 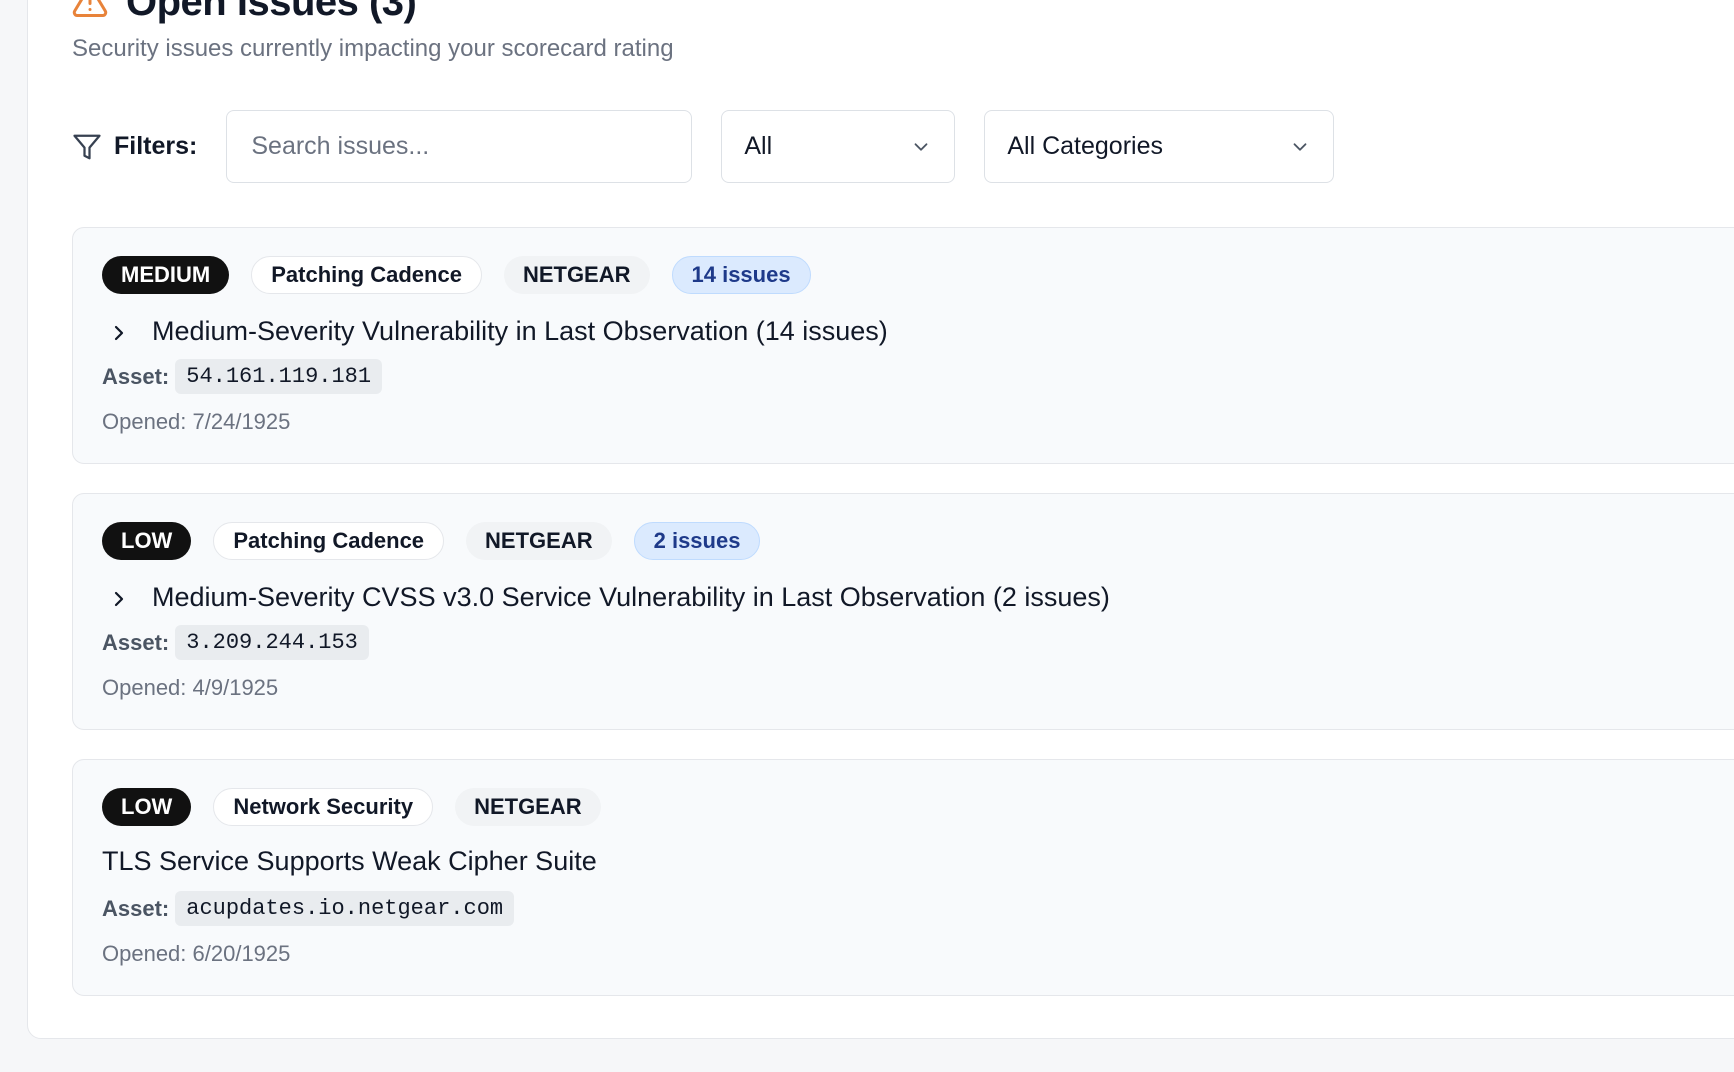 What do you see at coordinates (697, 541) in the screenshot?
I see `issue-count-badge: 2 issues` at bounding box center [697, 541].